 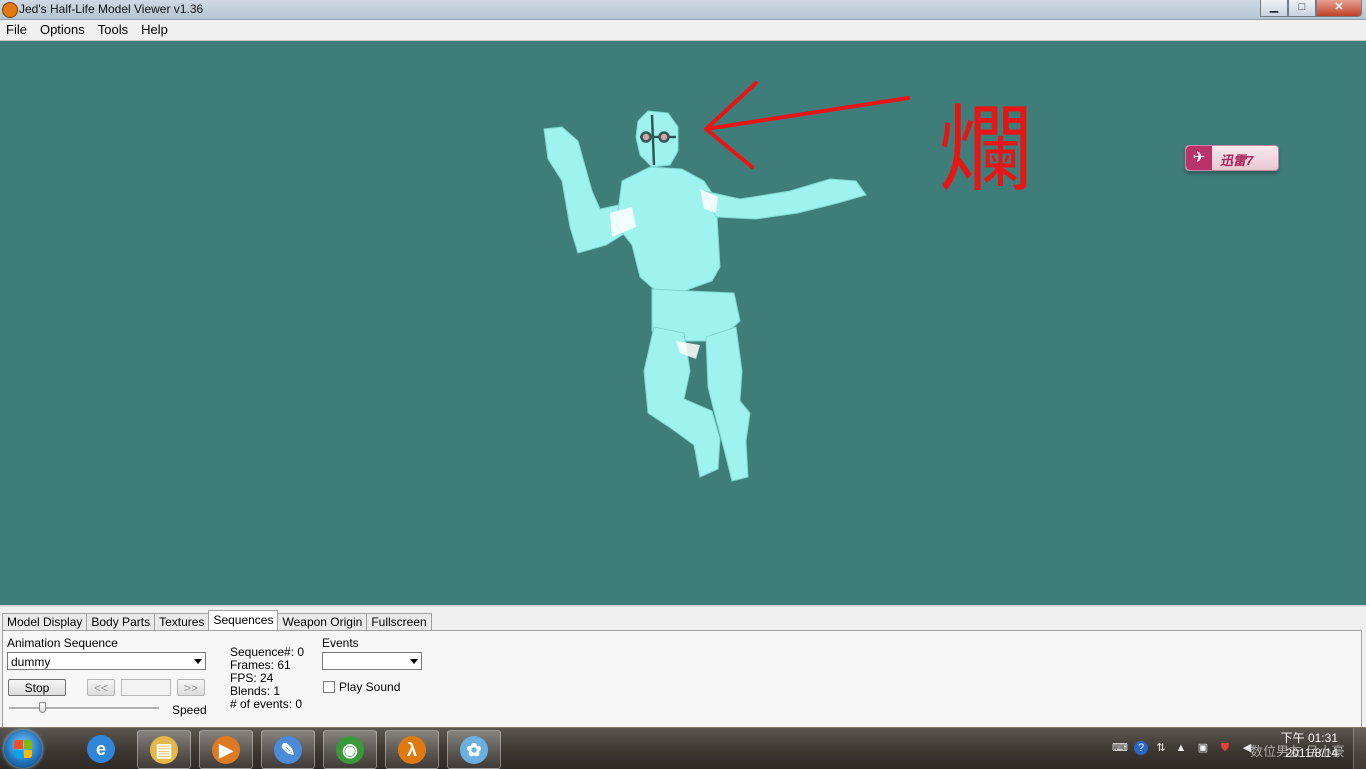 I want to click on annotation-arrow, so click(x=807, y=125).